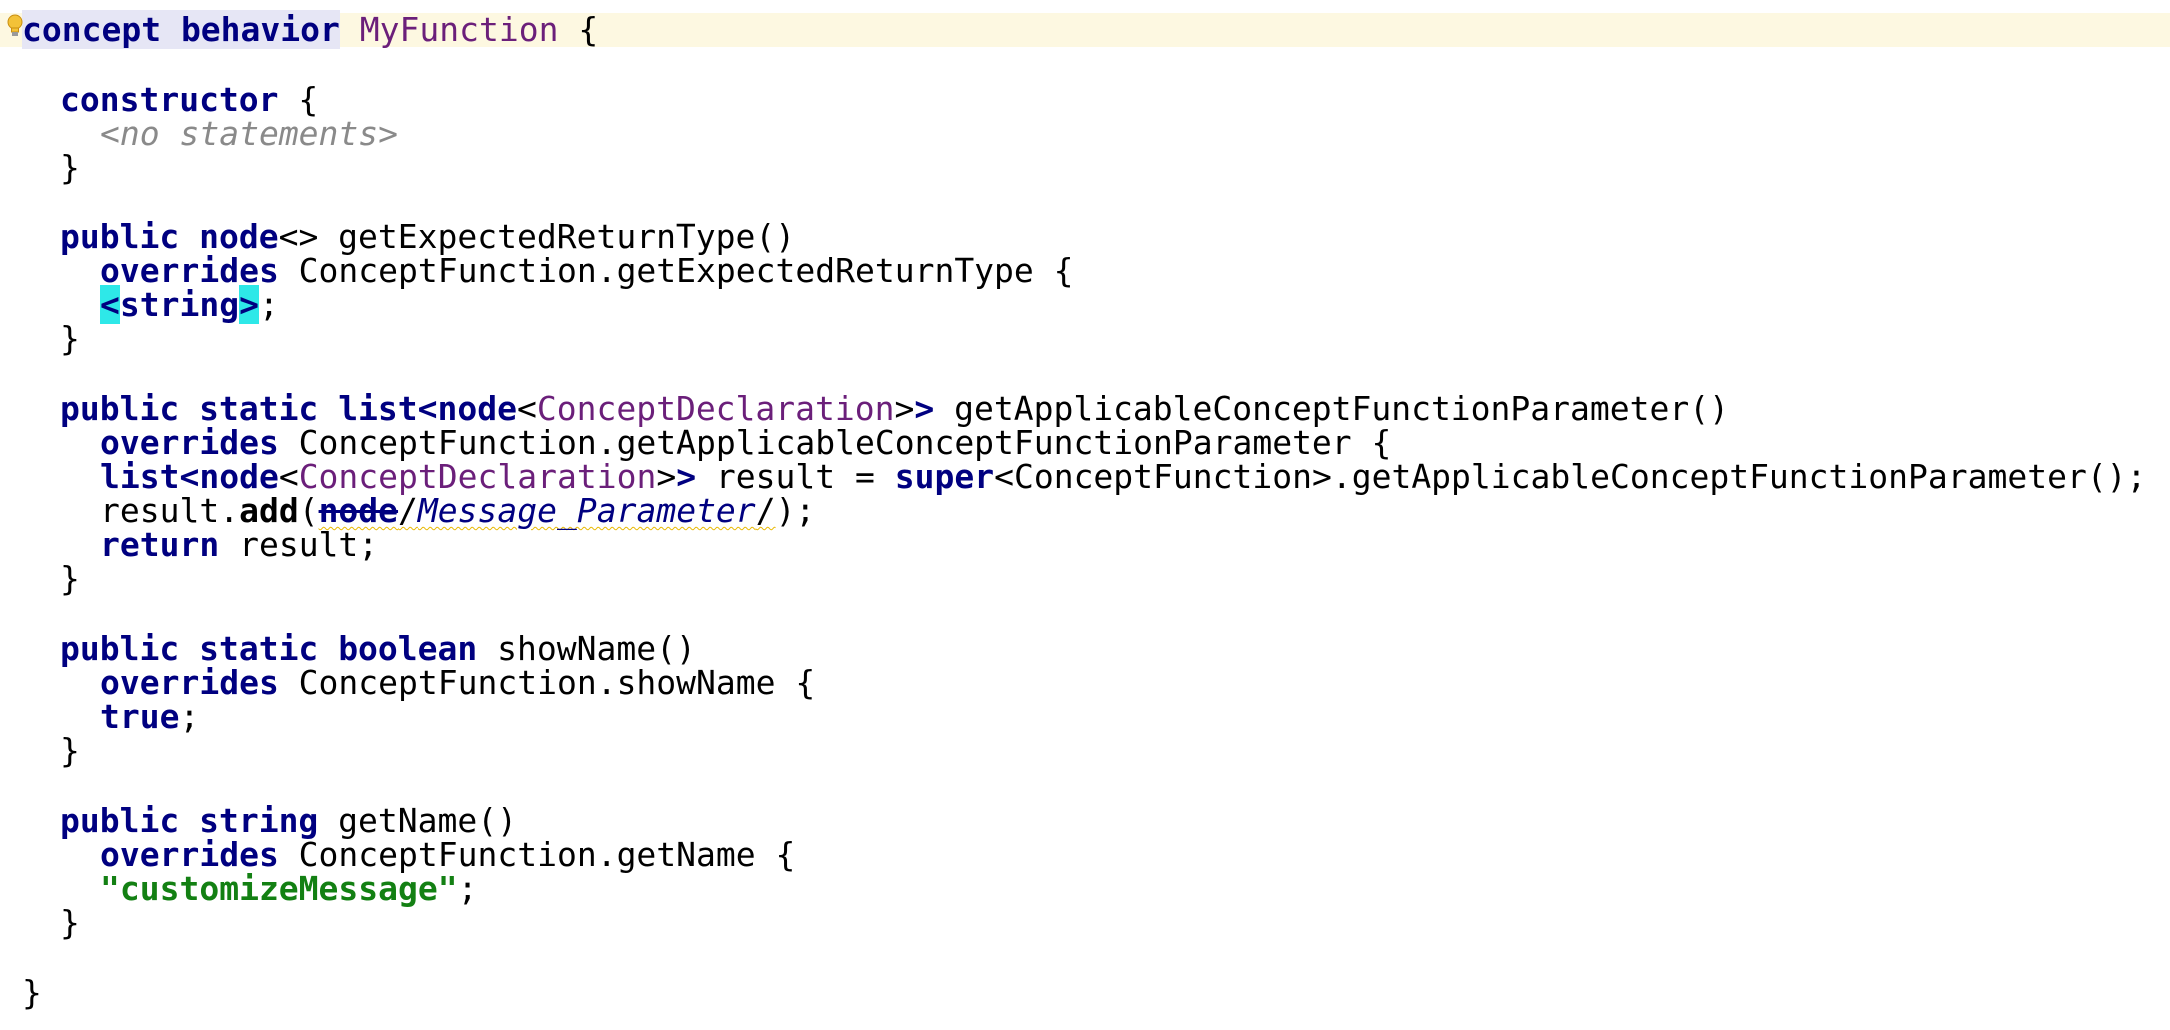 The image size is (2170, 1030). I want to click on editor-line-header: concept behavior MyFunction {, so click(1085, 29).